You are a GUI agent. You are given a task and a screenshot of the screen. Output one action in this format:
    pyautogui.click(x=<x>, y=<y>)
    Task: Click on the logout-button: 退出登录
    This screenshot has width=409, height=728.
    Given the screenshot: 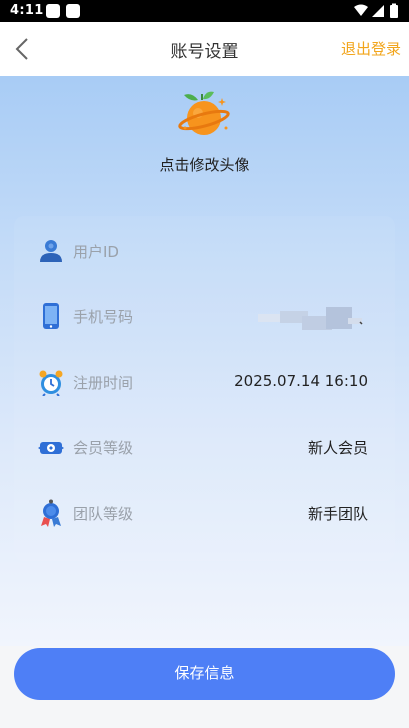 What is the action you would take?
    pyautogui.click(x=371, y=48)
    